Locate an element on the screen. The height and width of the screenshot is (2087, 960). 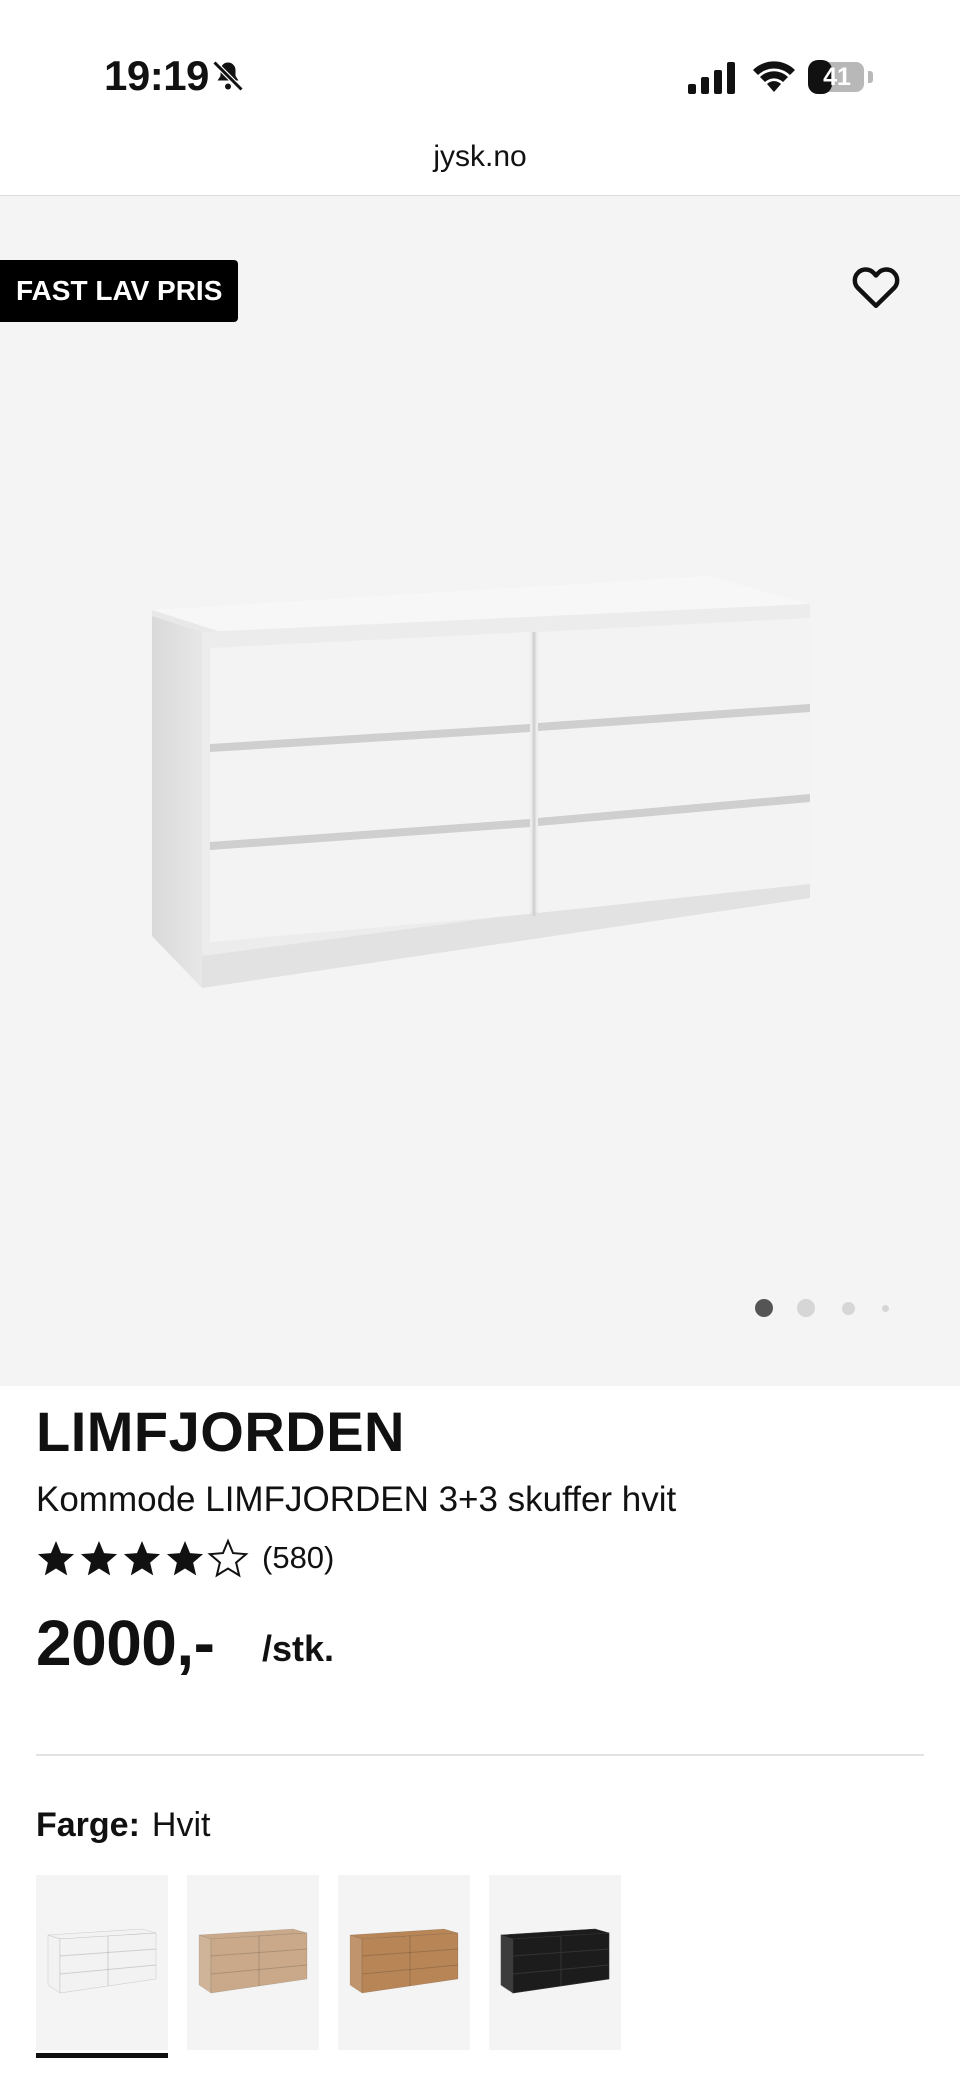
color-value: Hvit is located at coordinates (181, 1825).